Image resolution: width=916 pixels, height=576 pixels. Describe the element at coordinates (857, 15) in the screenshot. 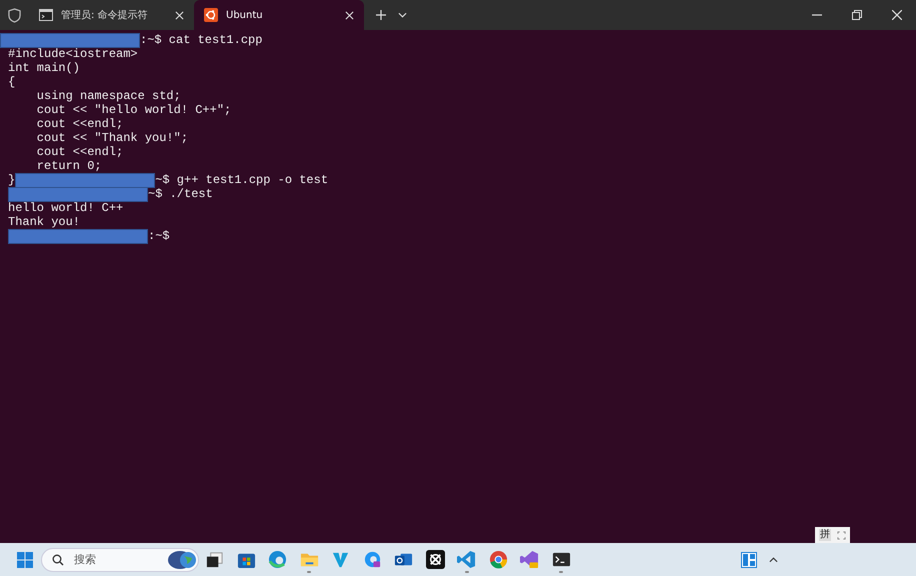

I see `restore-icon` at that location.